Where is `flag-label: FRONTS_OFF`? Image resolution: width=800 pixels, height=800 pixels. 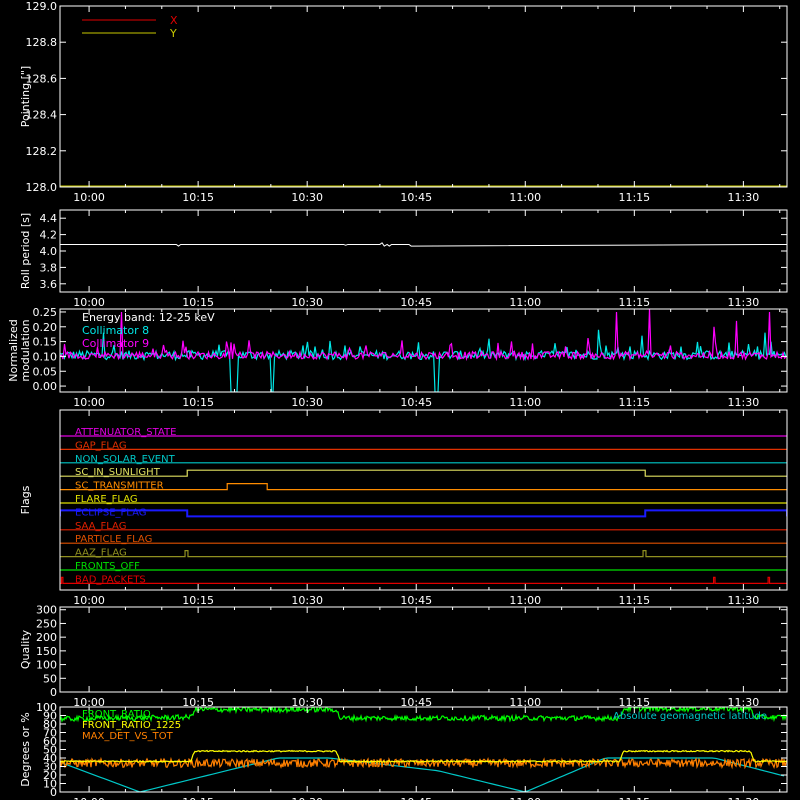 flag-label: FRONTS_OFF is located at coordinates (107, 566).